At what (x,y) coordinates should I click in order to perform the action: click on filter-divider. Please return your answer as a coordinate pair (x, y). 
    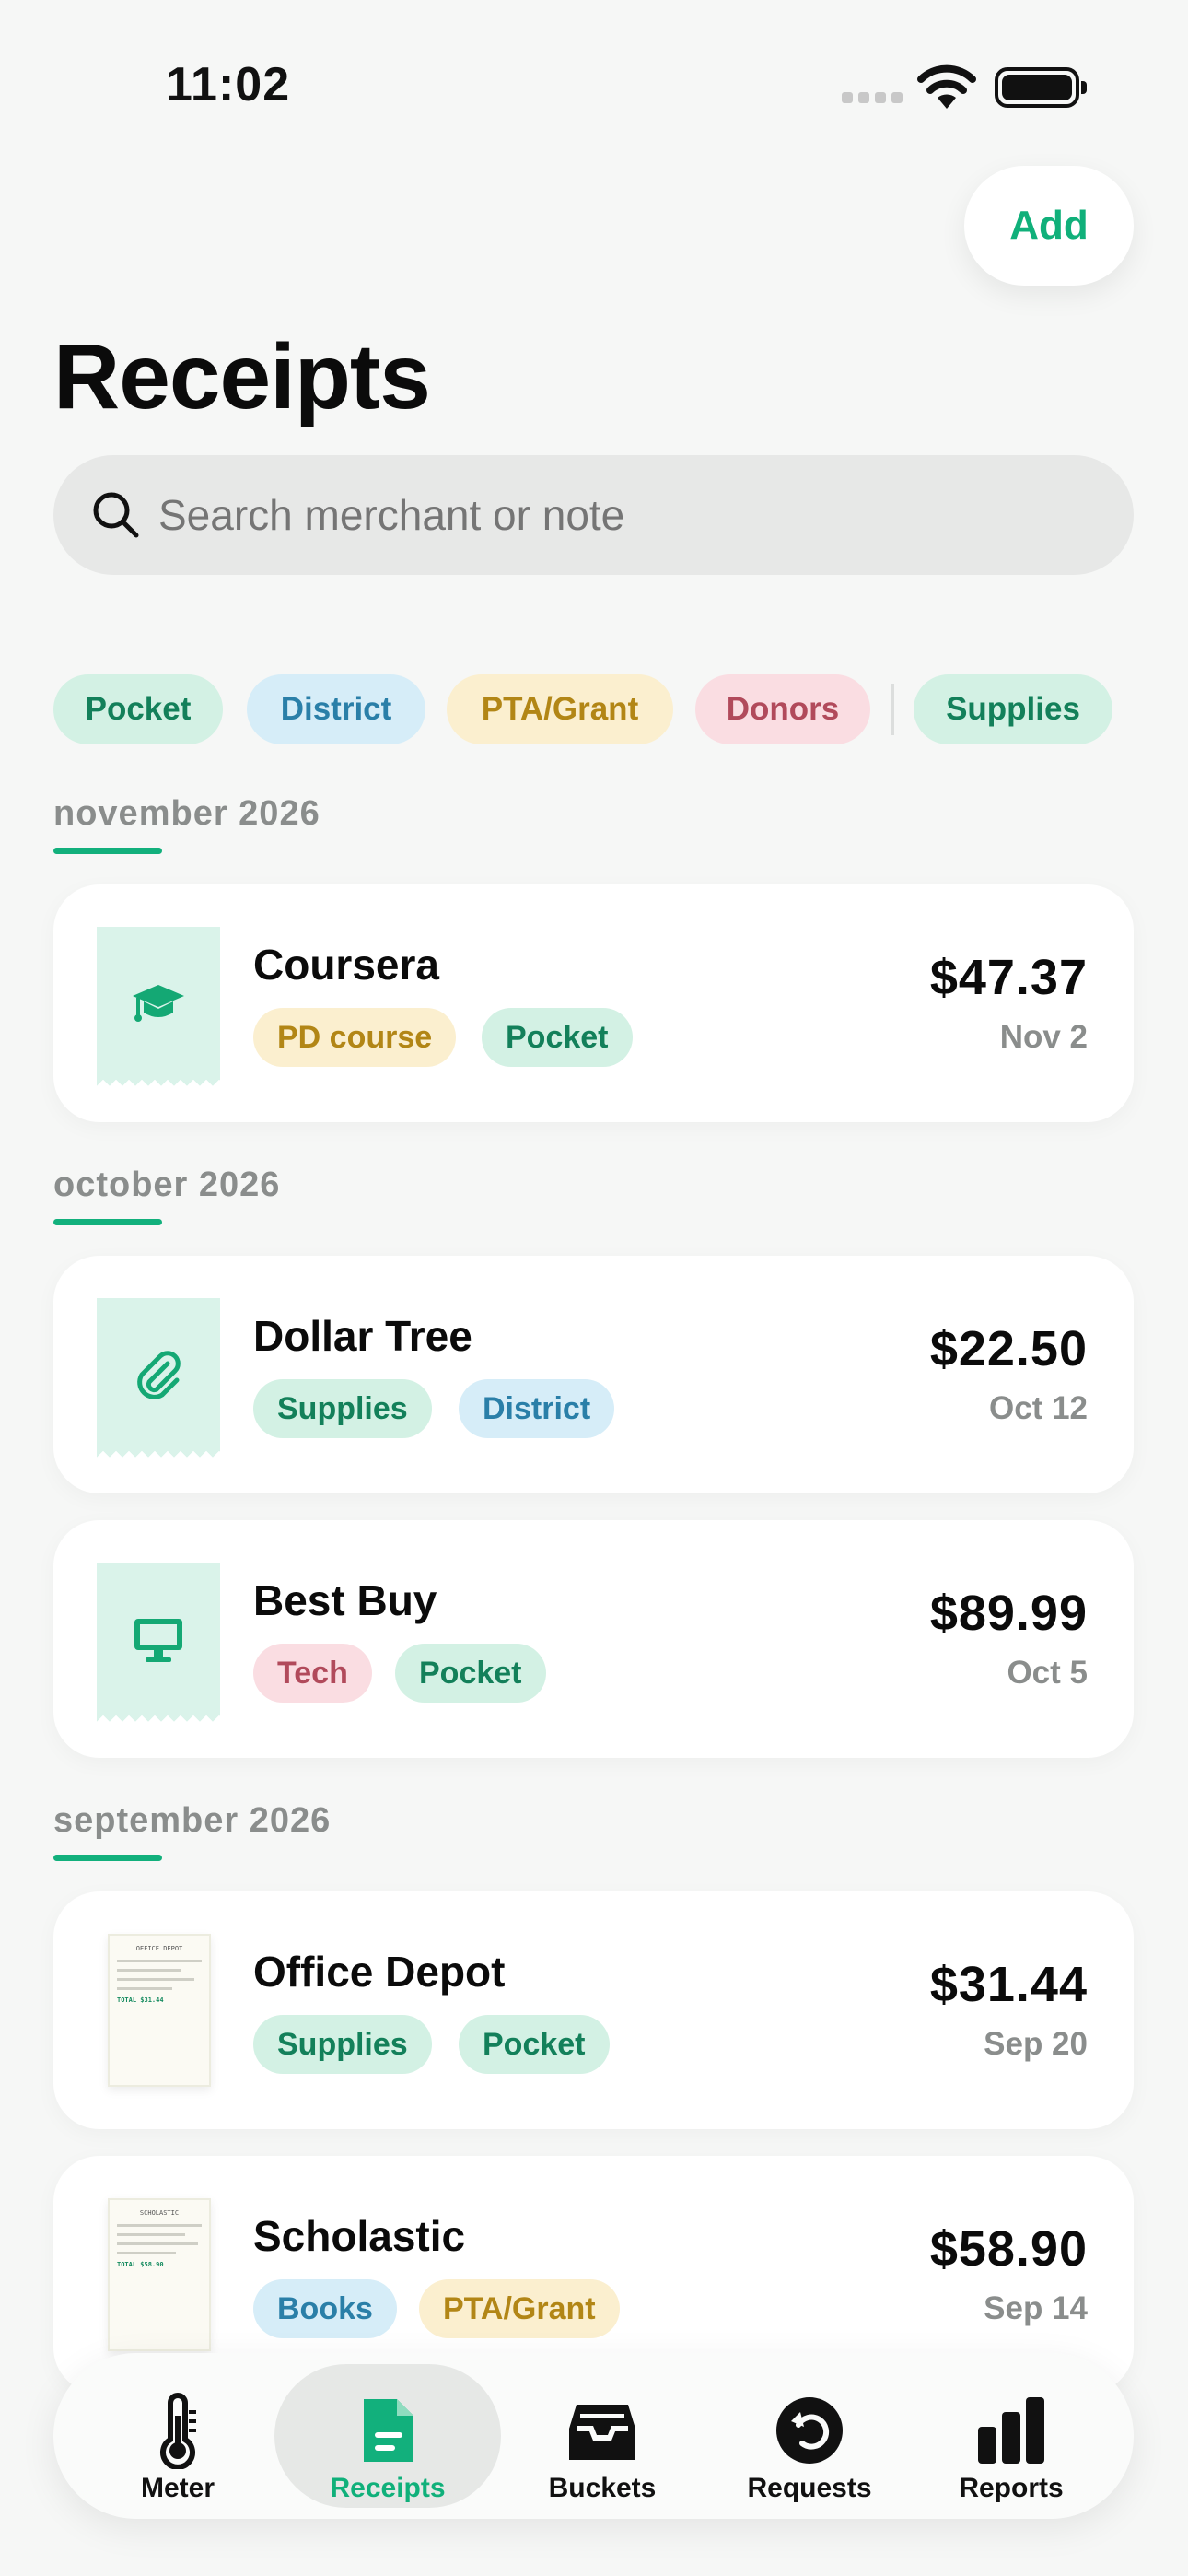
    Looking at the image, I should click on (892, 709).